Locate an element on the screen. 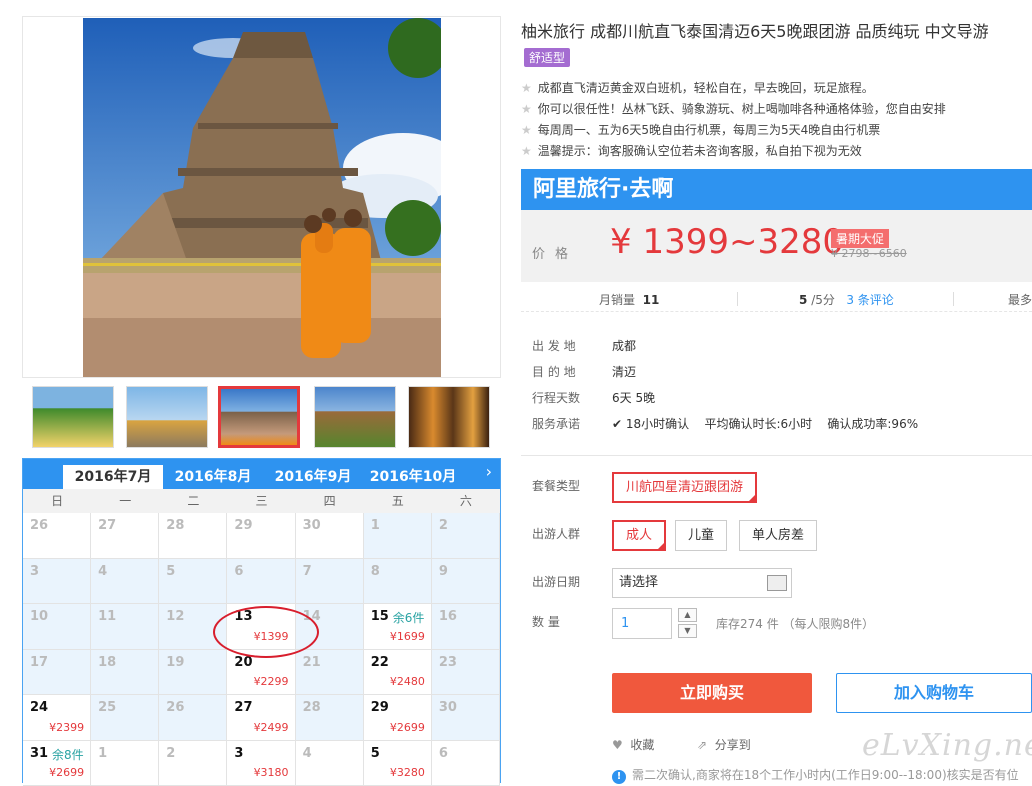  people-option-child: 儿童 is located at coordinates (701, 535).